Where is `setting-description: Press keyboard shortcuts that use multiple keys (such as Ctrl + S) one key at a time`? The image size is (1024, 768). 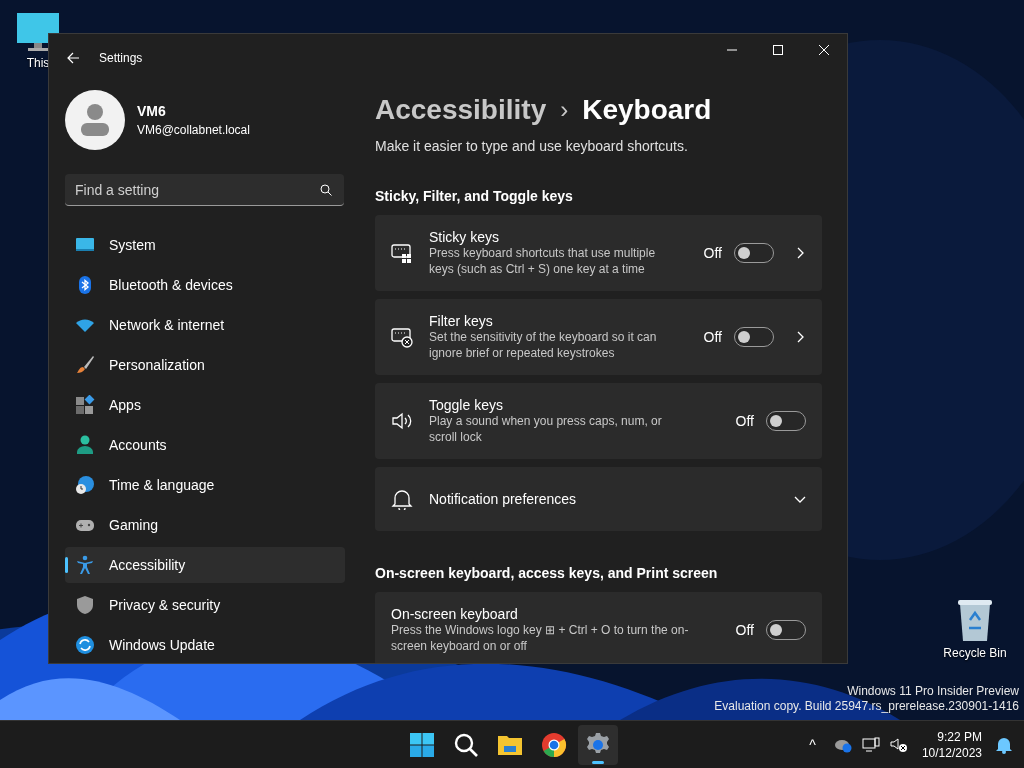 setting-description: Press keyboard shortcuts that use multiple keys (such as Ctrl + S) one key at a time is located at coordinates (543, 261).